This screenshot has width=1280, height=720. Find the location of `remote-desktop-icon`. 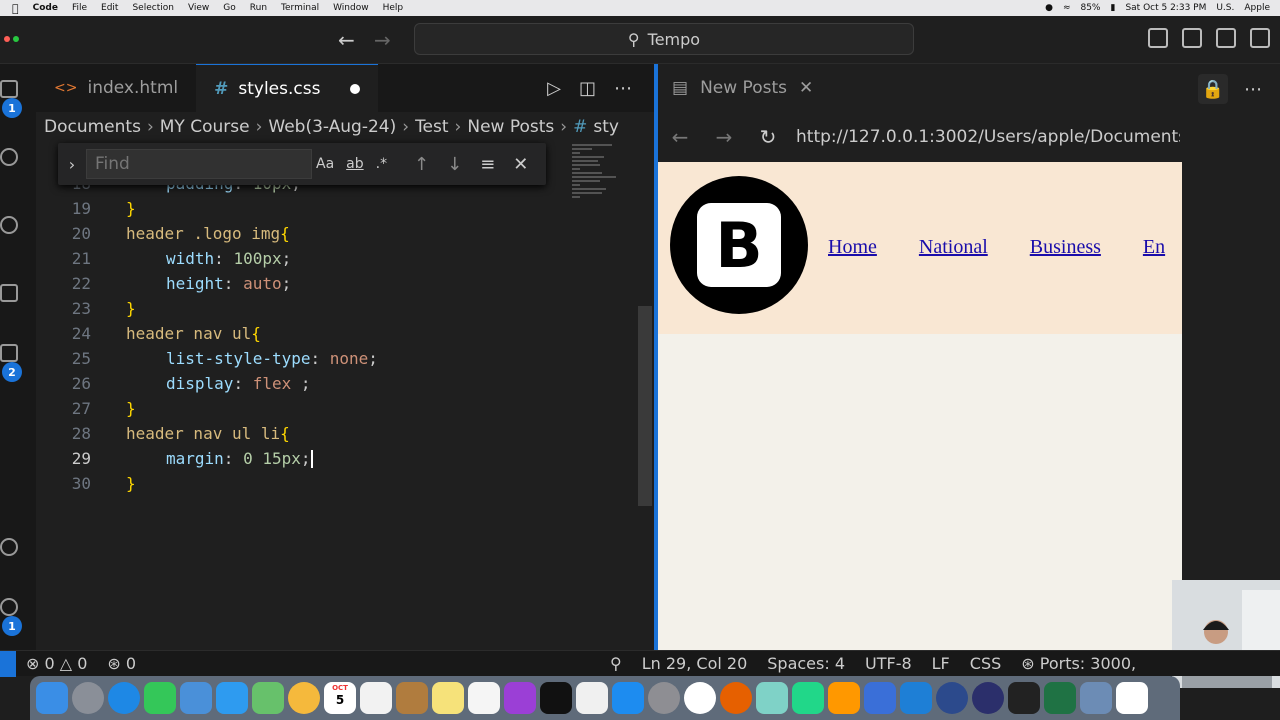

remote-desktop-icon is located at coordinates (1096, 698).